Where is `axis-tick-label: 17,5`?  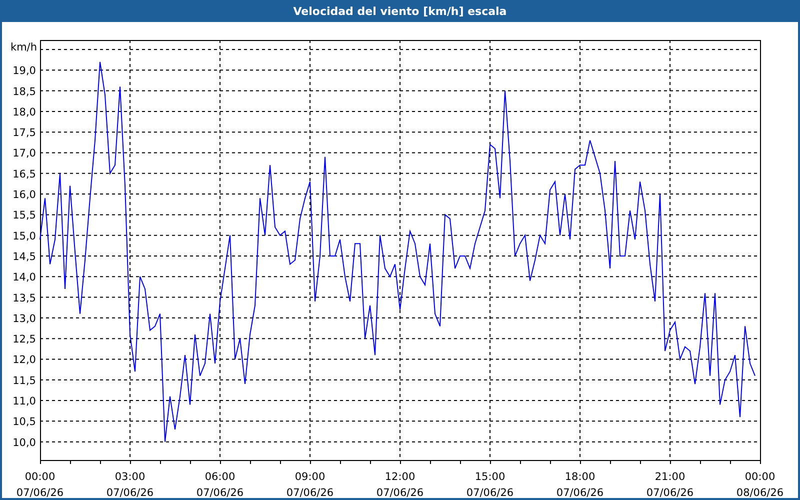
axis-tick-label: 17,5 is located at coordinates (24, 133).